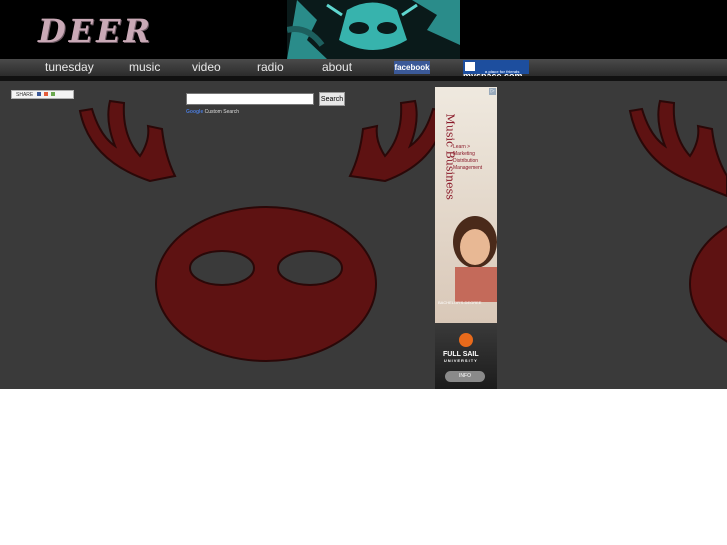 This screenshot has width=727, height=545. What do you see at coordinates (502, 71) in the screenshot?
I see `myspace-tagline: a place for friends` at bounding box center [502, 71].